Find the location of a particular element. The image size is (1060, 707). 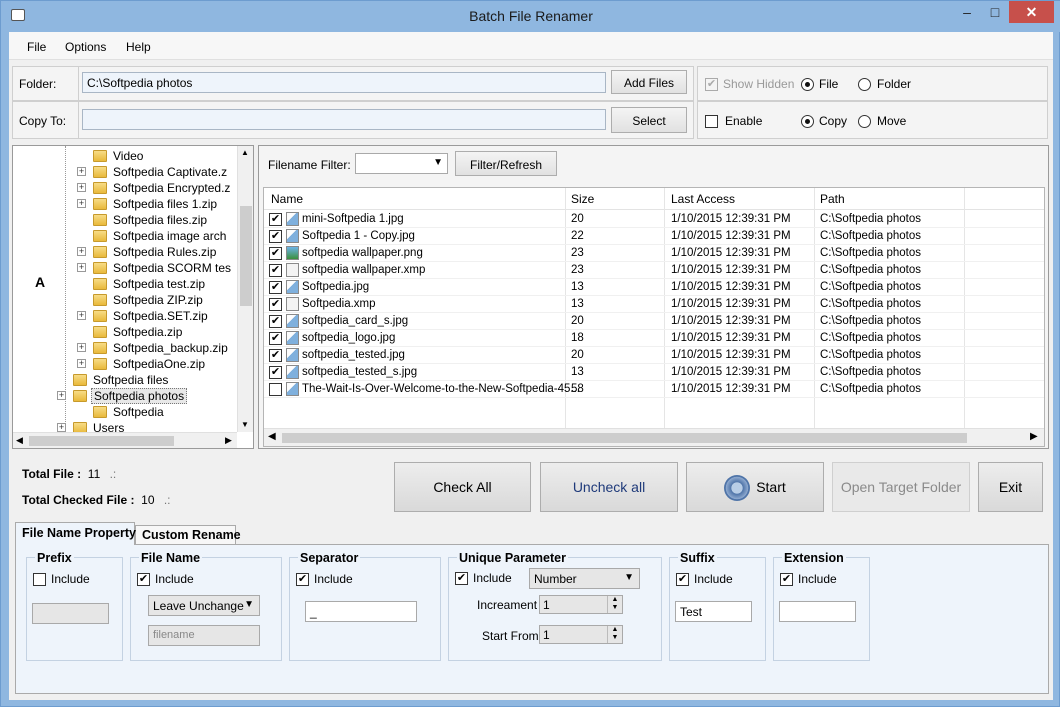

select-button: Select is located at coordinates (649, 120).